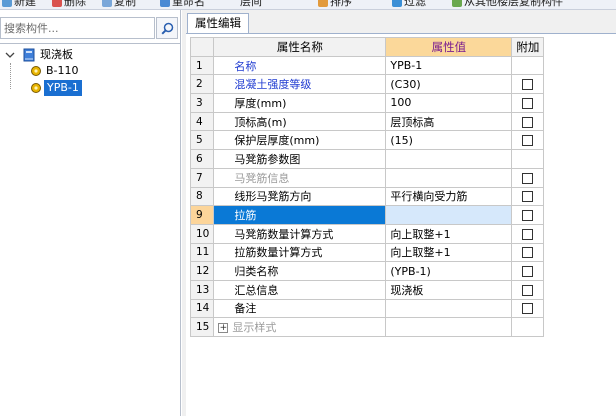  I want to click on search-input, so click(77, 28).